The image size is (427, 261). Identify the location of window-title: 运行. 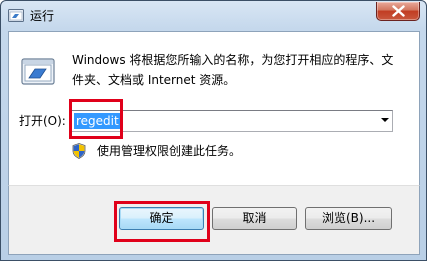
(42, 16).